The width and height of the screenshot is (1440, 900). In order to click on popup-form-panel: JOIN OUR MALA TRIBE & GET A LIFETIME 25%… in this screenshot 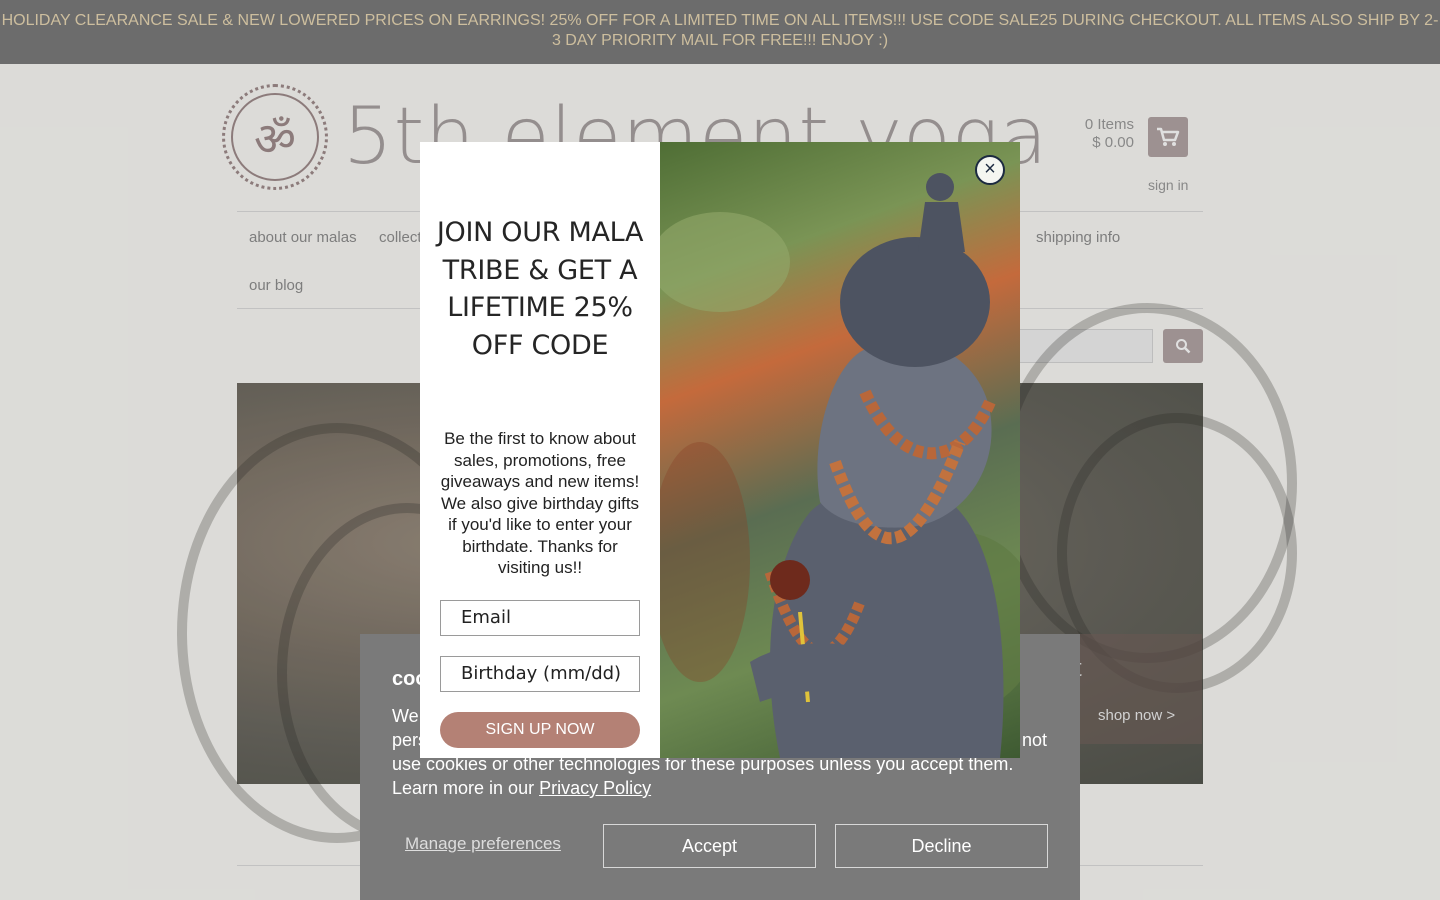, I will do `click(540, 450)`.